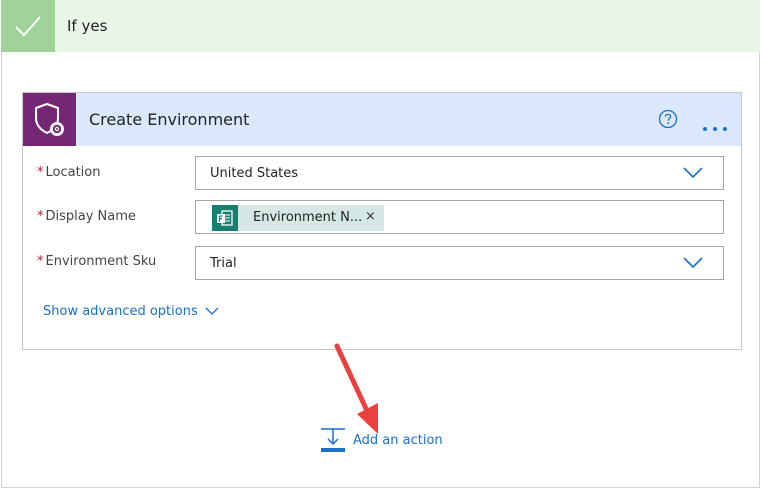  I want to click on location-value: United States, so click(254, 173).